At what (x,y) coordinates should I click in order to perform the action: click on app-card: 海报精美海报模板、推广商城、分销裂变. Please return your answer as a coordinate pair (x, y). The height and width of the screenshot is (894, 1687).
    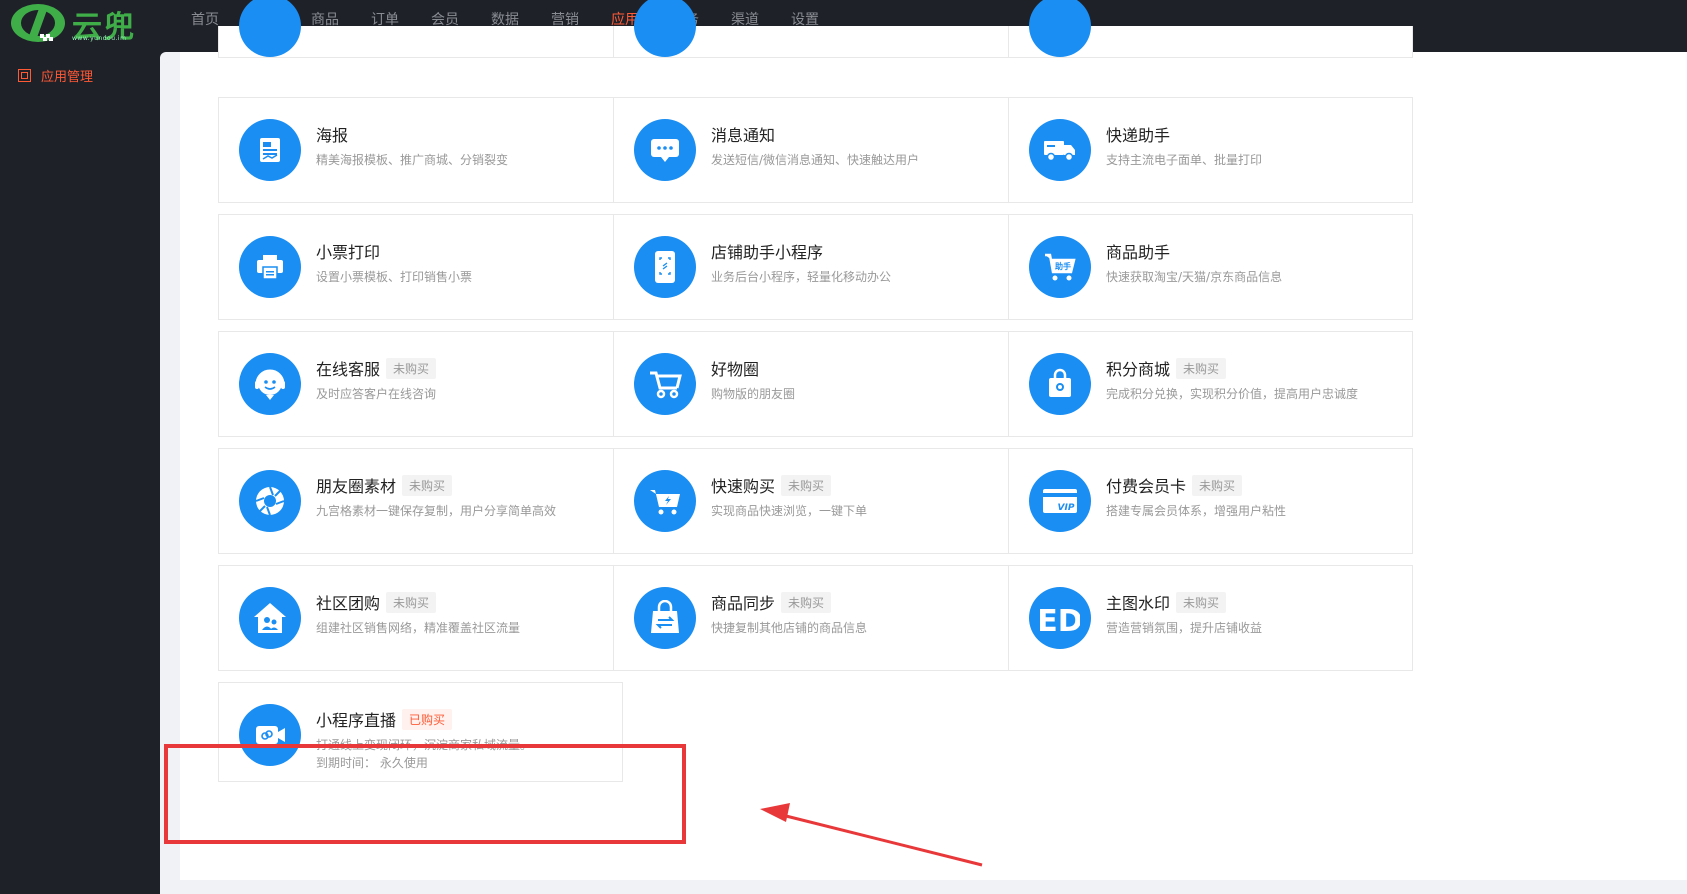
    Looking at the image, I should click on (420, 150).